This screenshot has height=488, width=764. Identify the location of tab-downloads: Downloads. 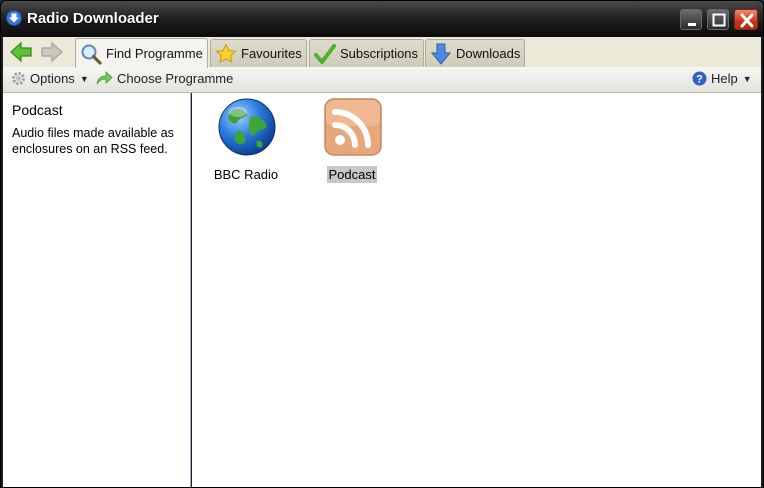
(475, 53).